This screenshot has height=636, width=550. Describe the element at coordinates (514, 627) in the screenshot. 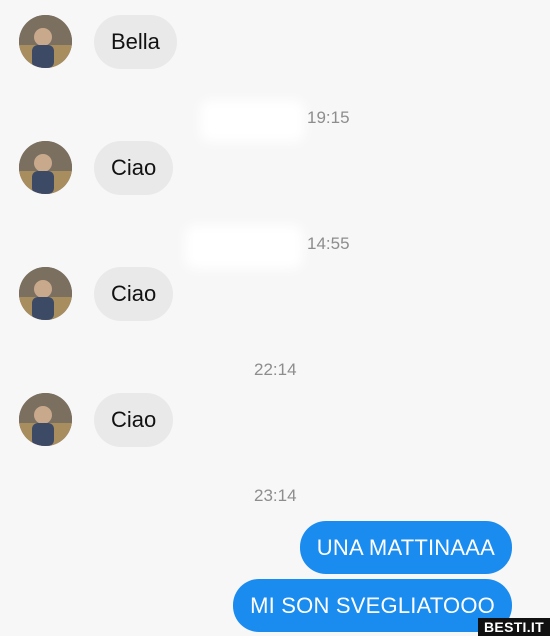

I see `watermark: BESTI.IT` at that location.